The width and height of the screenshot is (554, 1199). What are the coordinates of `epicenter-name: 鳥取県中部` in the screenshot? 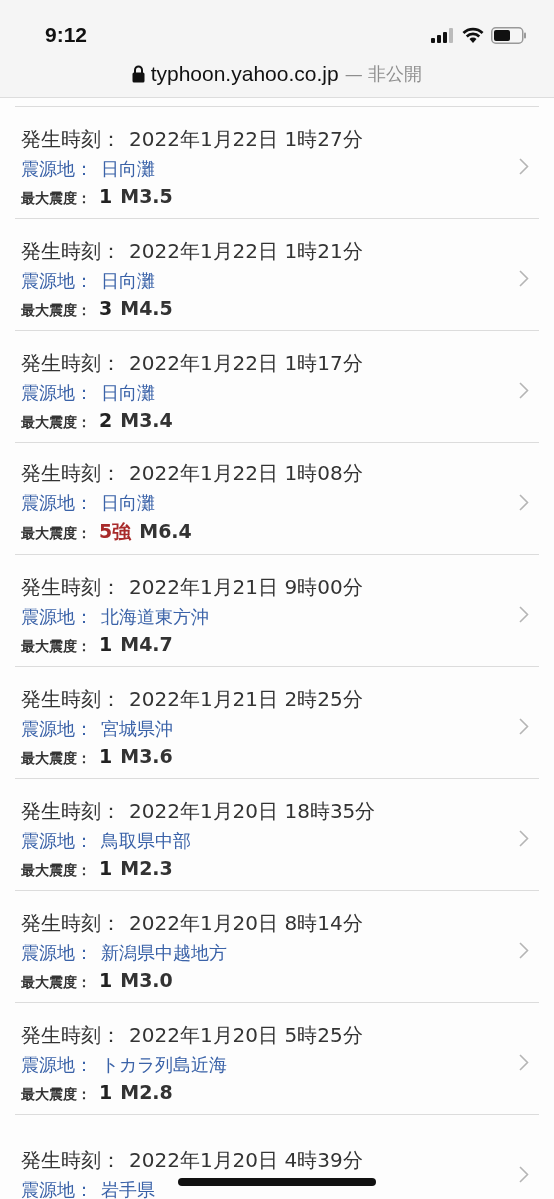 It's located at (146, 840).